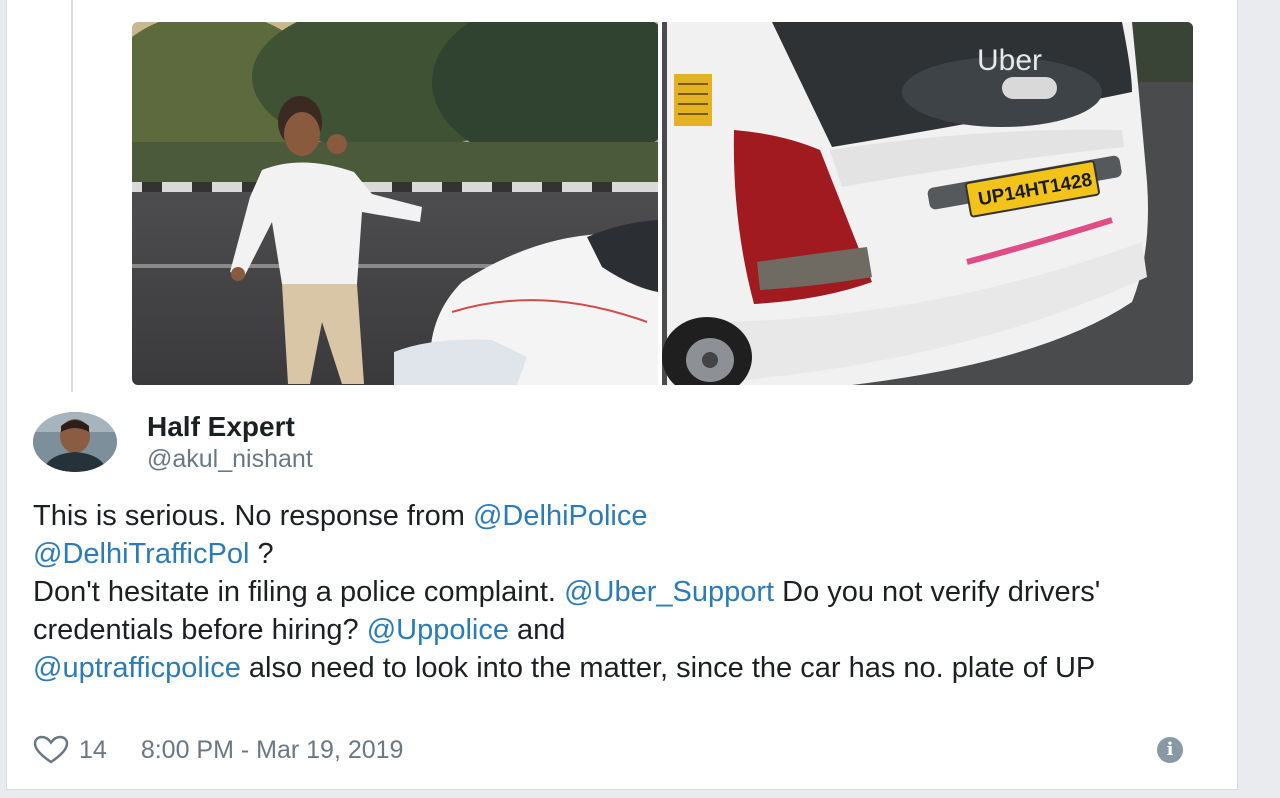 The height and width of the screenshot is (798, 1280). What do you see at coordinates (261, 554) in the screenshot?
I see `tweet-text-segment: ?` at bounding box center [261, 554].